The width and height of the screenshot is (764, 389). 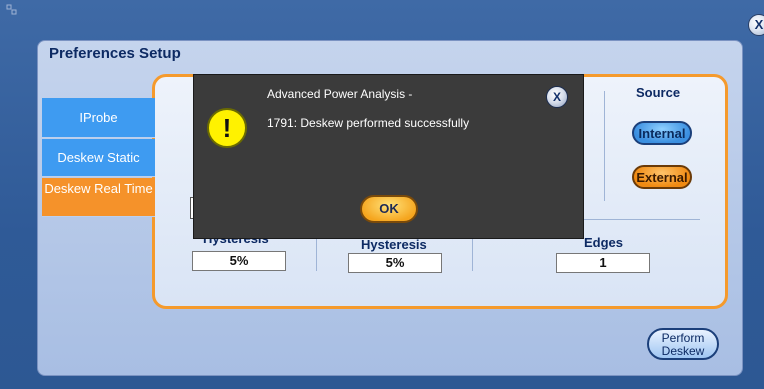 What do you see at coordinates (662, 133) in the screenshot?
I see `internal-source-button: Internal` at bounding box center [662, 133].